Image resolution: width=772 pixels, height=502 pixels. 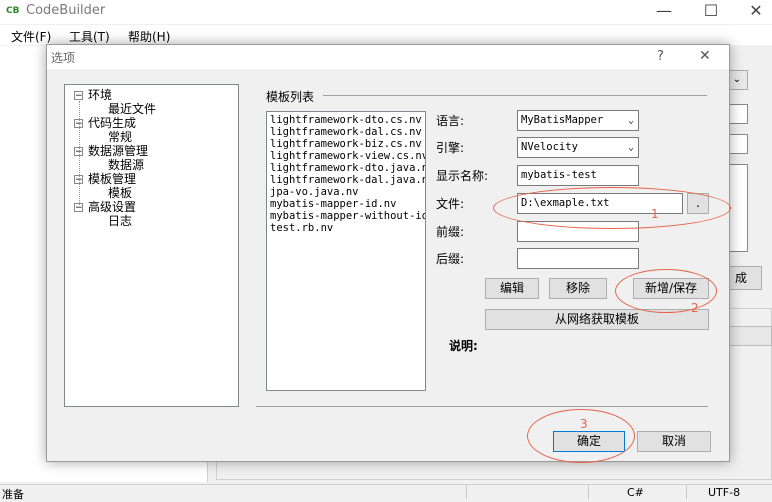 I want to click on status-language: C#, so click(x=635, y=492).